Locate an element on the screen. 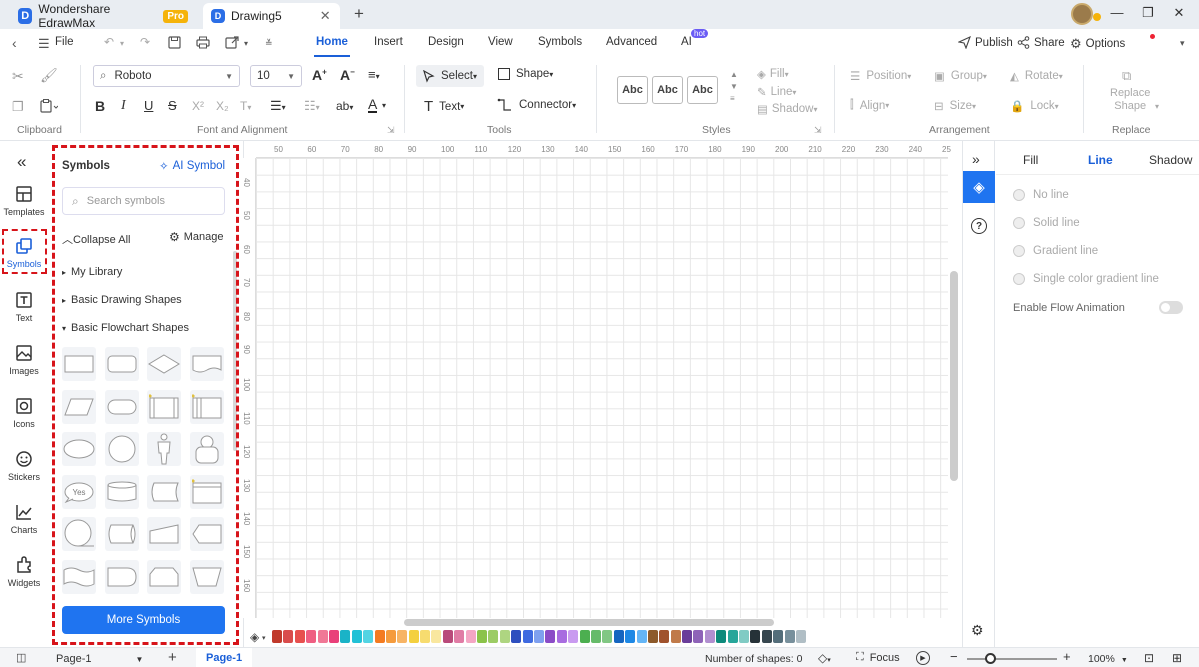 The image size is (1199, 667). underline-icon: U is located at coordinates (148, 105).